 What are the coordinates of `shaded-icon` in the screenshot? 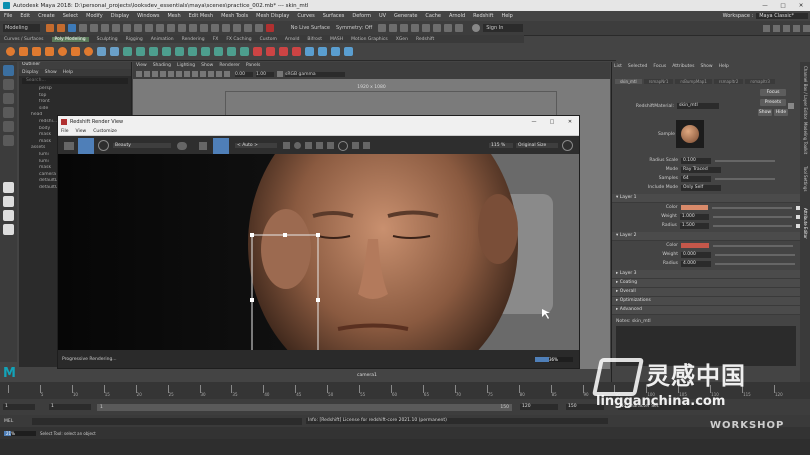 It's located at (171, 74).